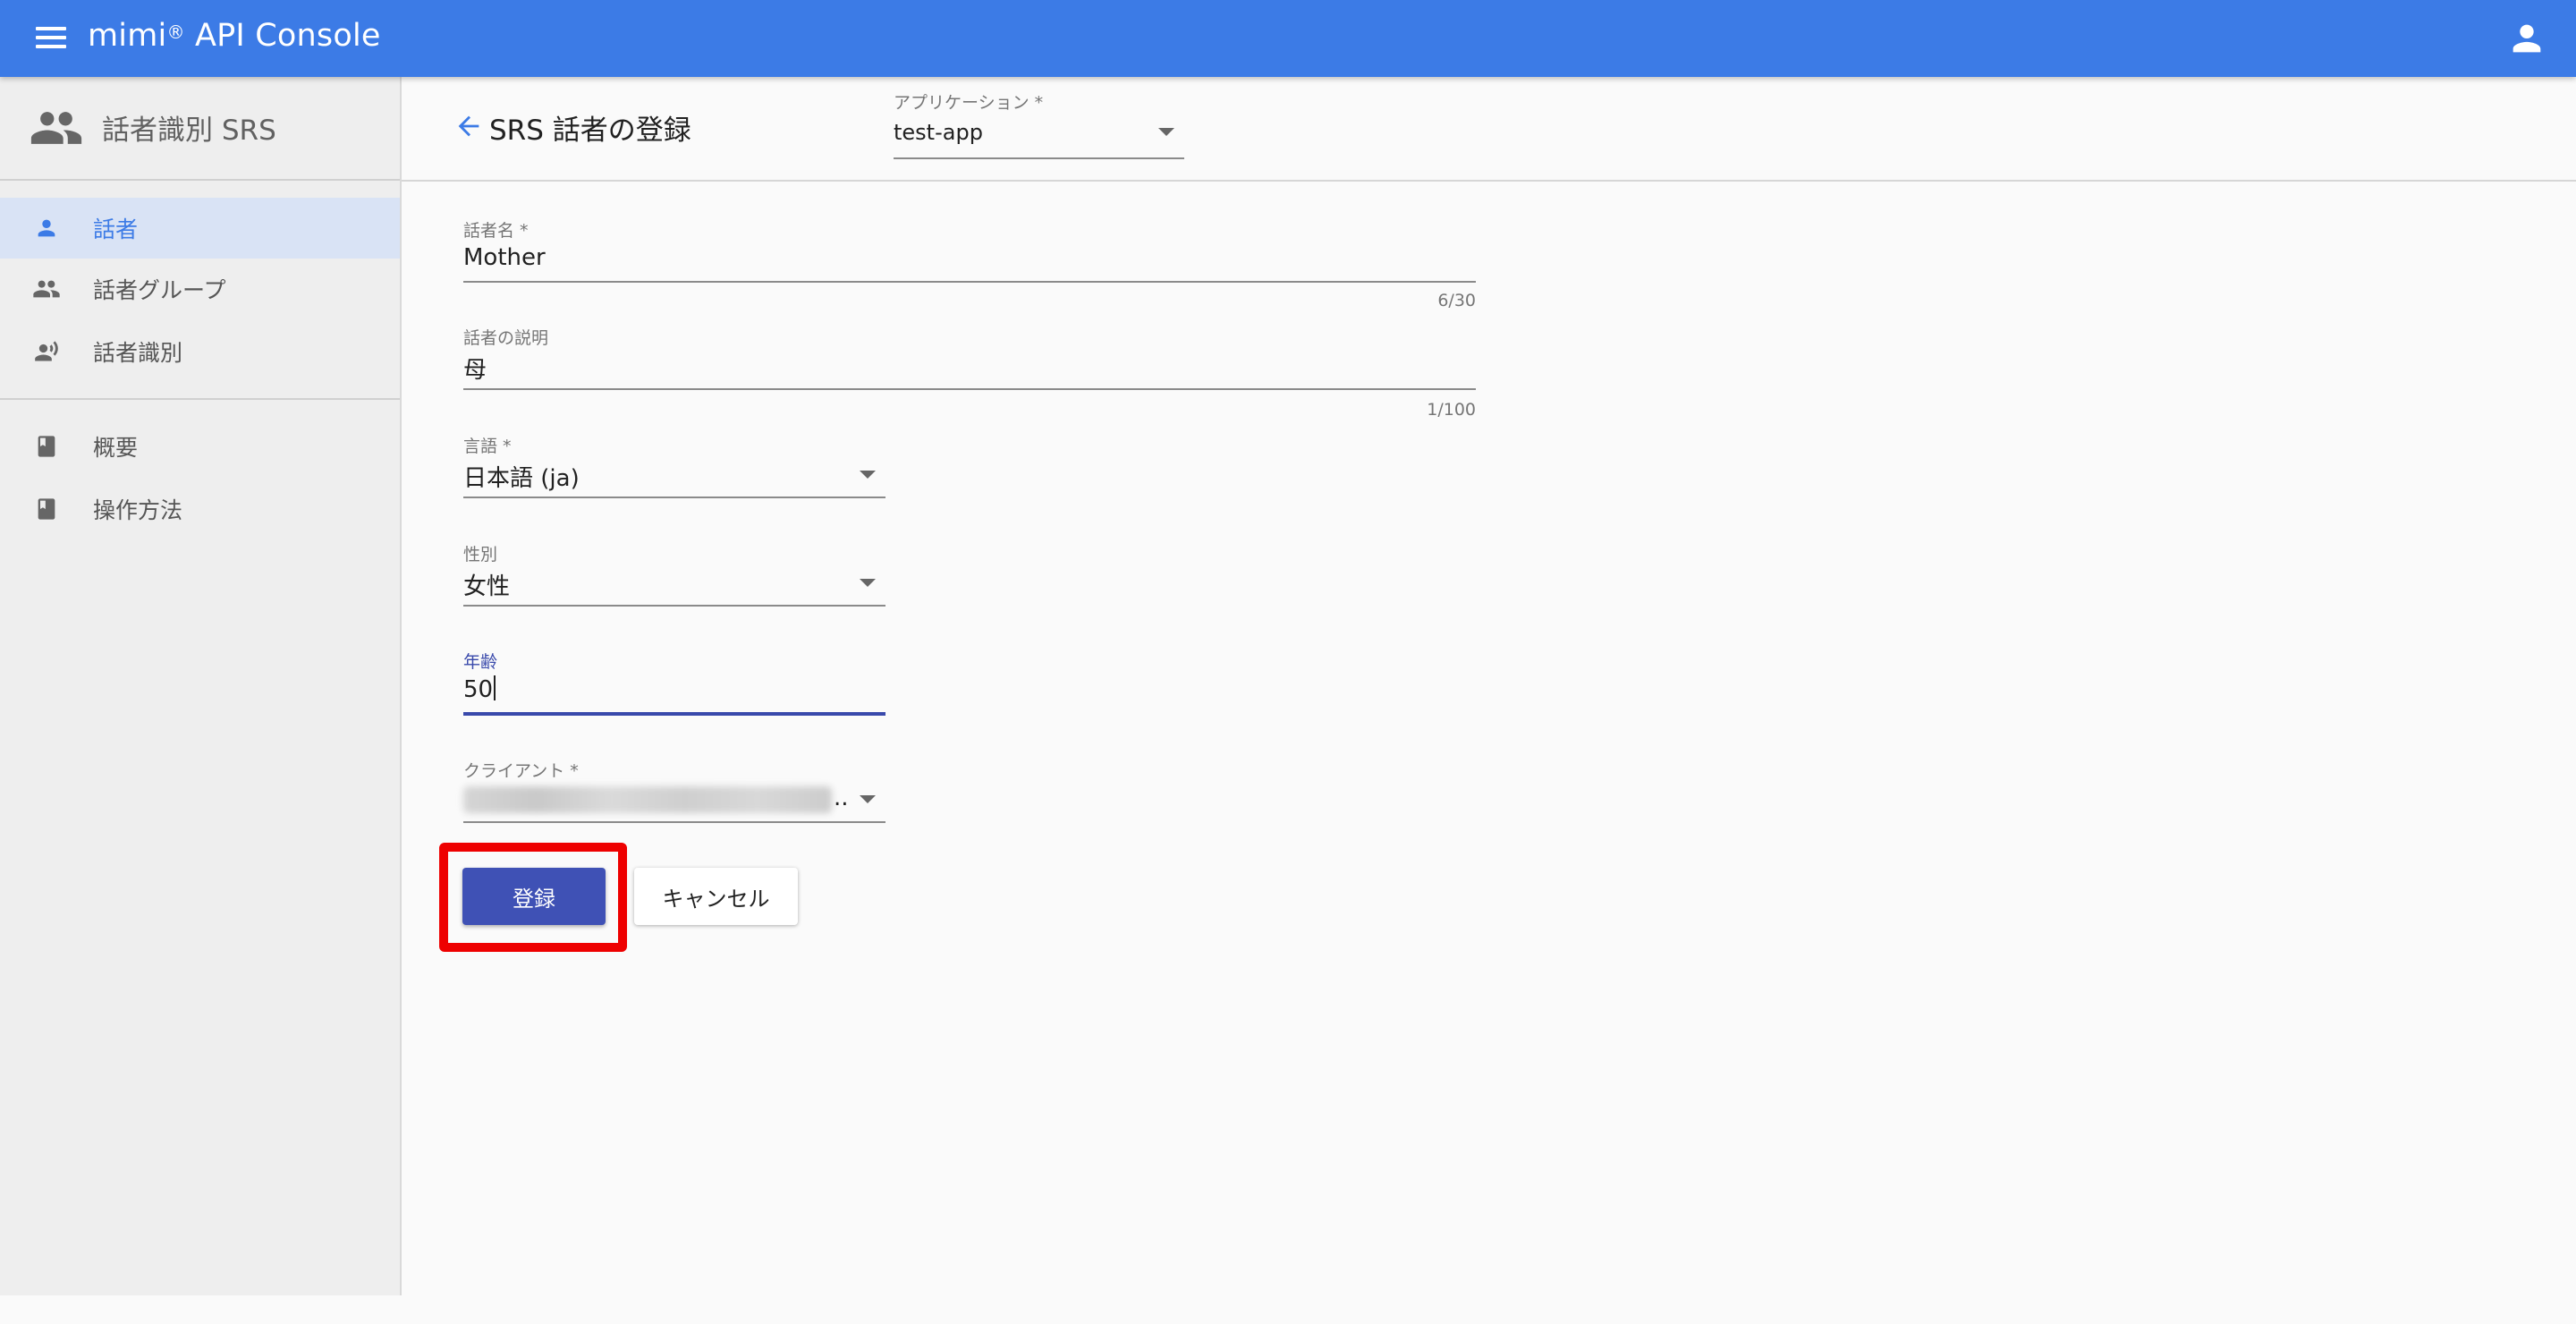  Describe the element at coordinates (674, 466) in the screenshot. I see `language-select: 言語 * 日本語 (ja)` at that location.